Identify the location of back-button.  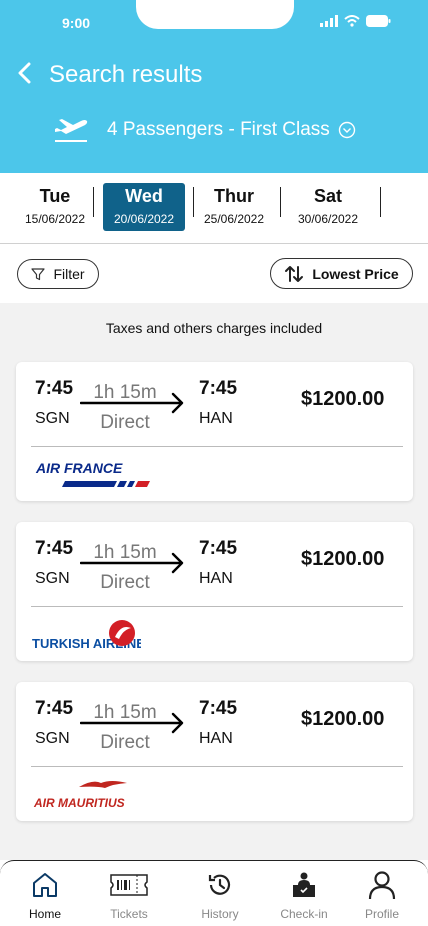
(24, 73).